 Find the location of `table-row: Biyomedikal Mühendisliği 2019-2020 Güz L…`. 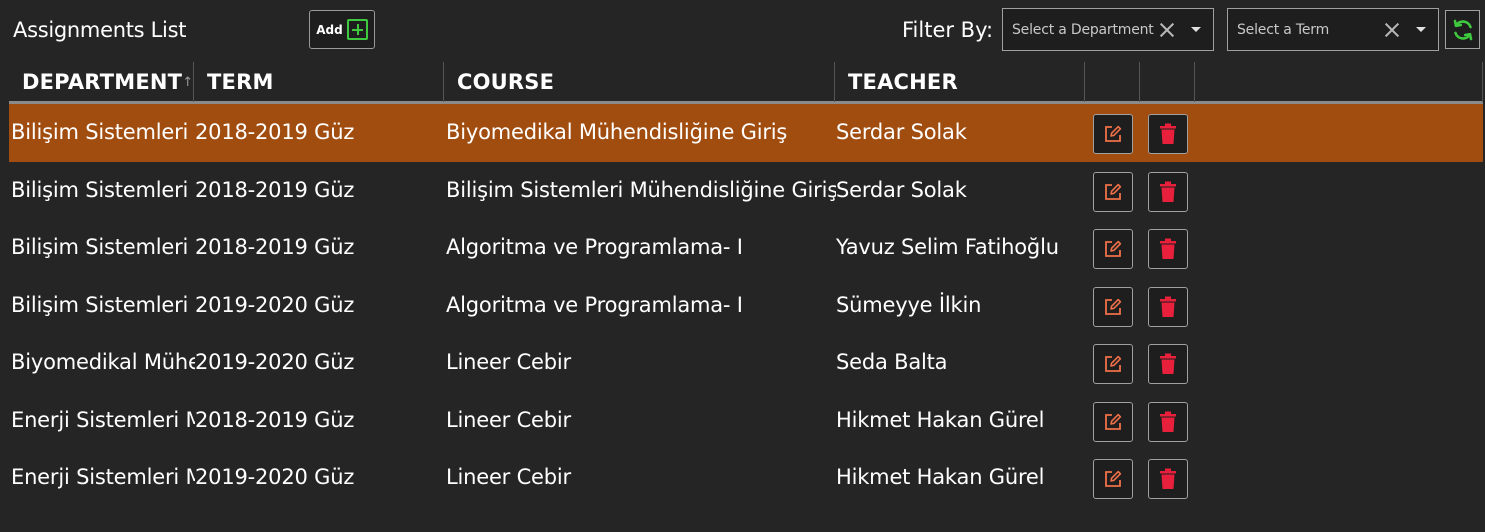

table-row: Biyomedikal Mühendisliği 2019-2020 Güz L… is located at coordinates (746, 363).